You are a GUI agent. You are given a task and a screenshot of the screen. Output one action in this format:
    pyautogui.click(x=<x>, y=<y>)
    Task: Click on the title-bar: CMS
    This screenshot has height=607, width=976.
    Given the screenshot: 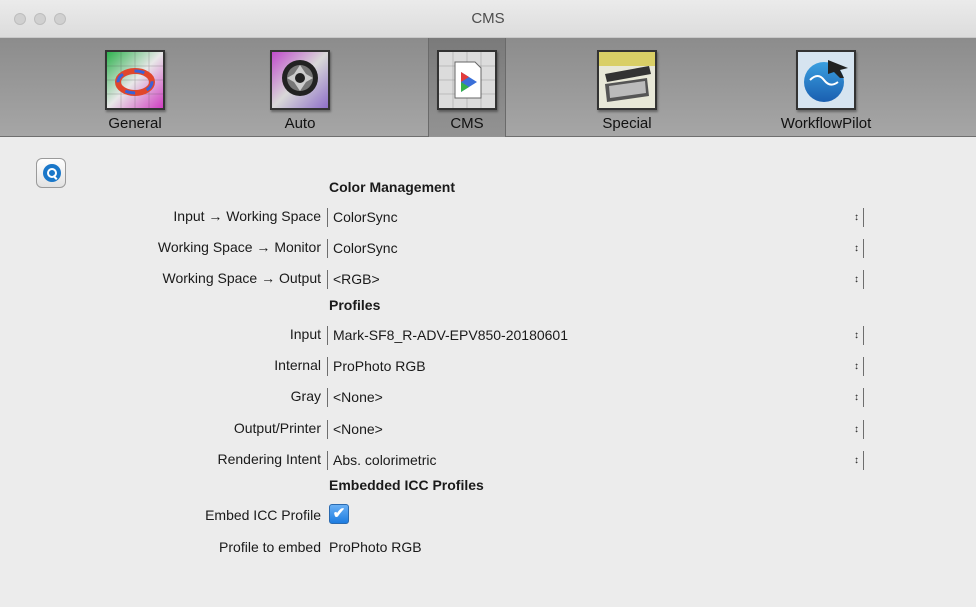 What is the action you would take?
    pyautogui.click(x=488, y=19)
    